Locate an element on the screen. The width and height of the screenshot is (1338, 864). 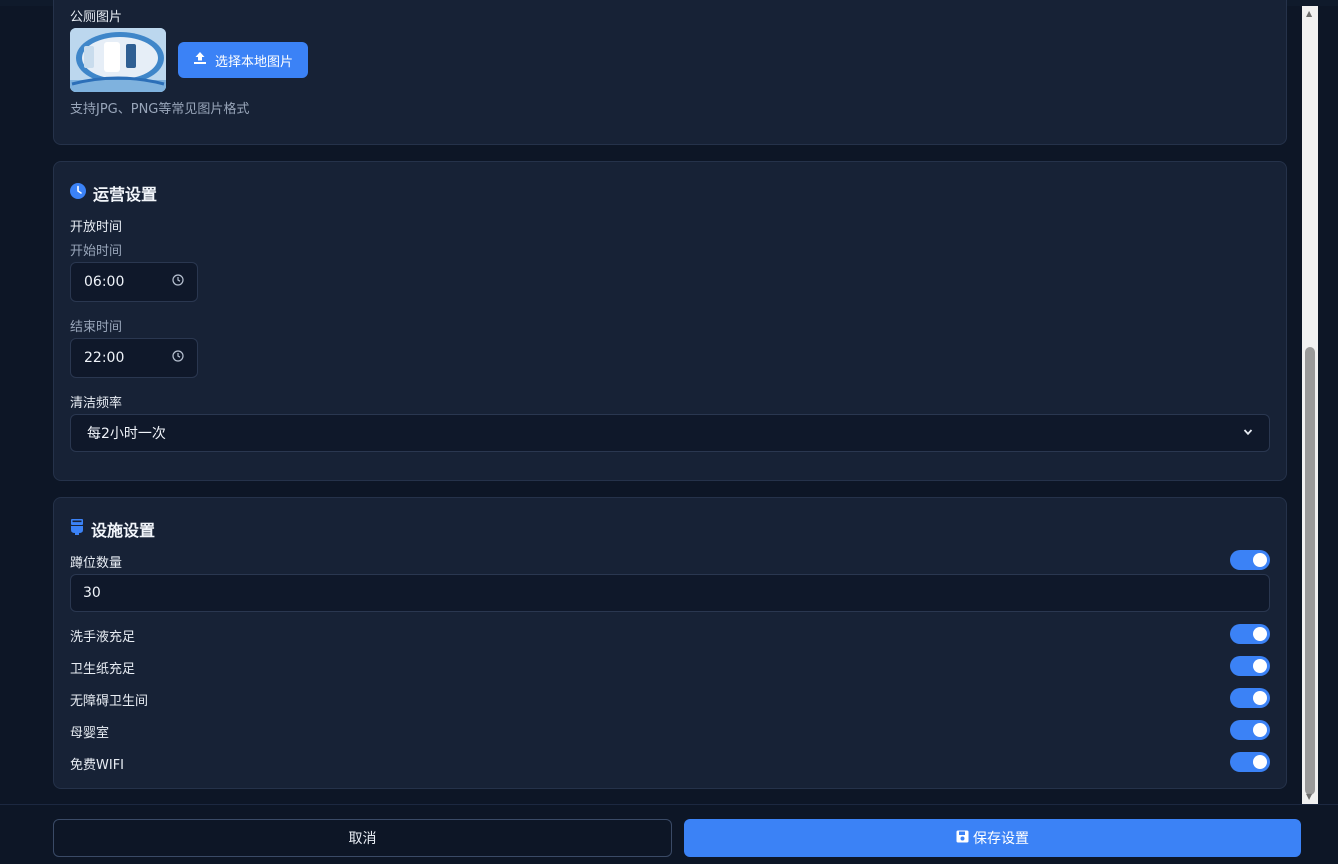
cancel-button: 取消 is located at coordinates (362, 838).